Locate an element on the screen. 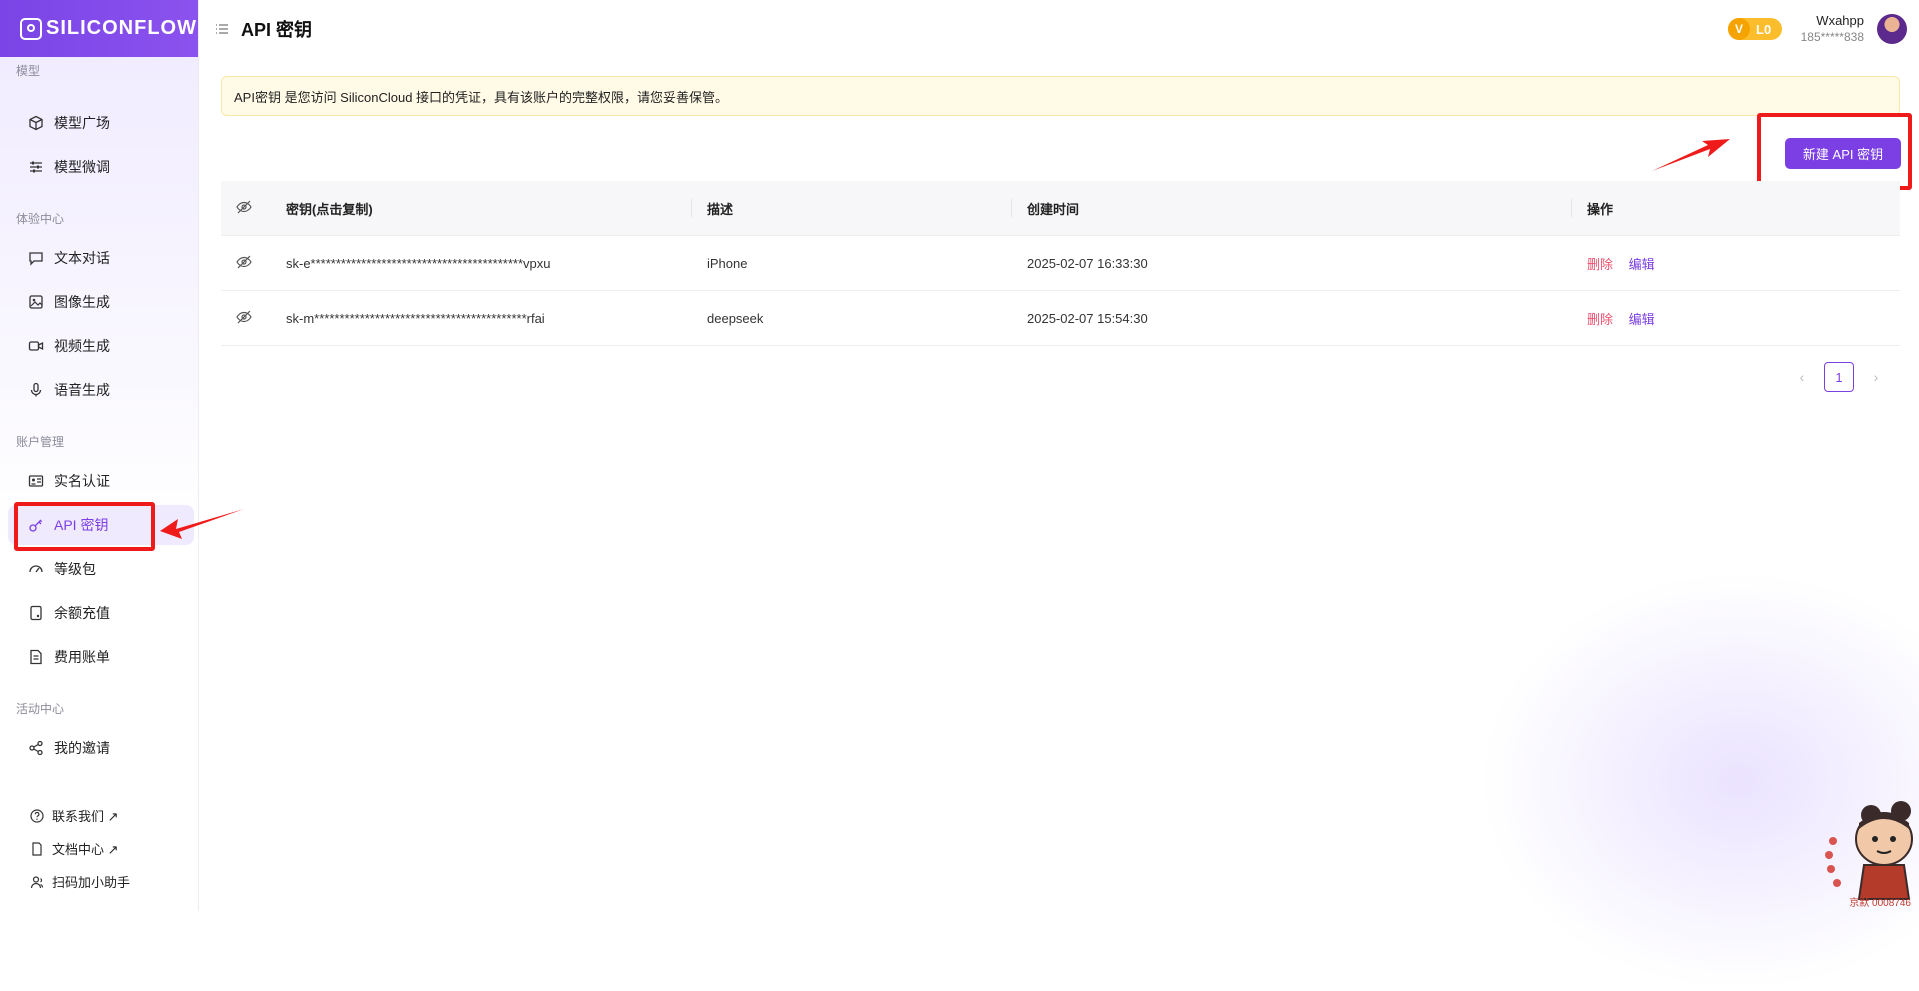 Image resolution: width=1919 pixels, height=991 pixels. wallet-icon is located at coordinates (36, 613).